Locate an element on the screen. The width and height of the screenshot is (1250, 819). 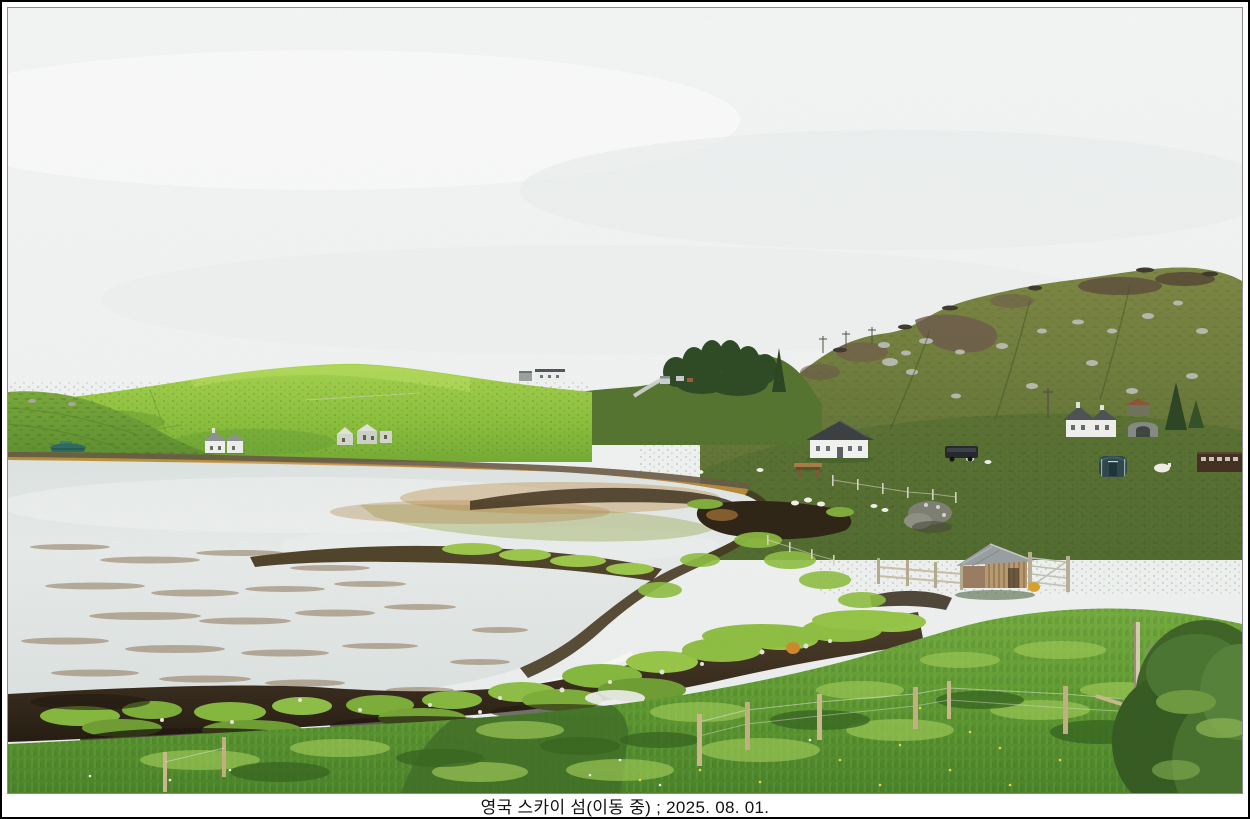
caption-bar: 영국 스카이 섬(이동 중) ; 2025. 08. 01. is located at coordinates (625, 805).